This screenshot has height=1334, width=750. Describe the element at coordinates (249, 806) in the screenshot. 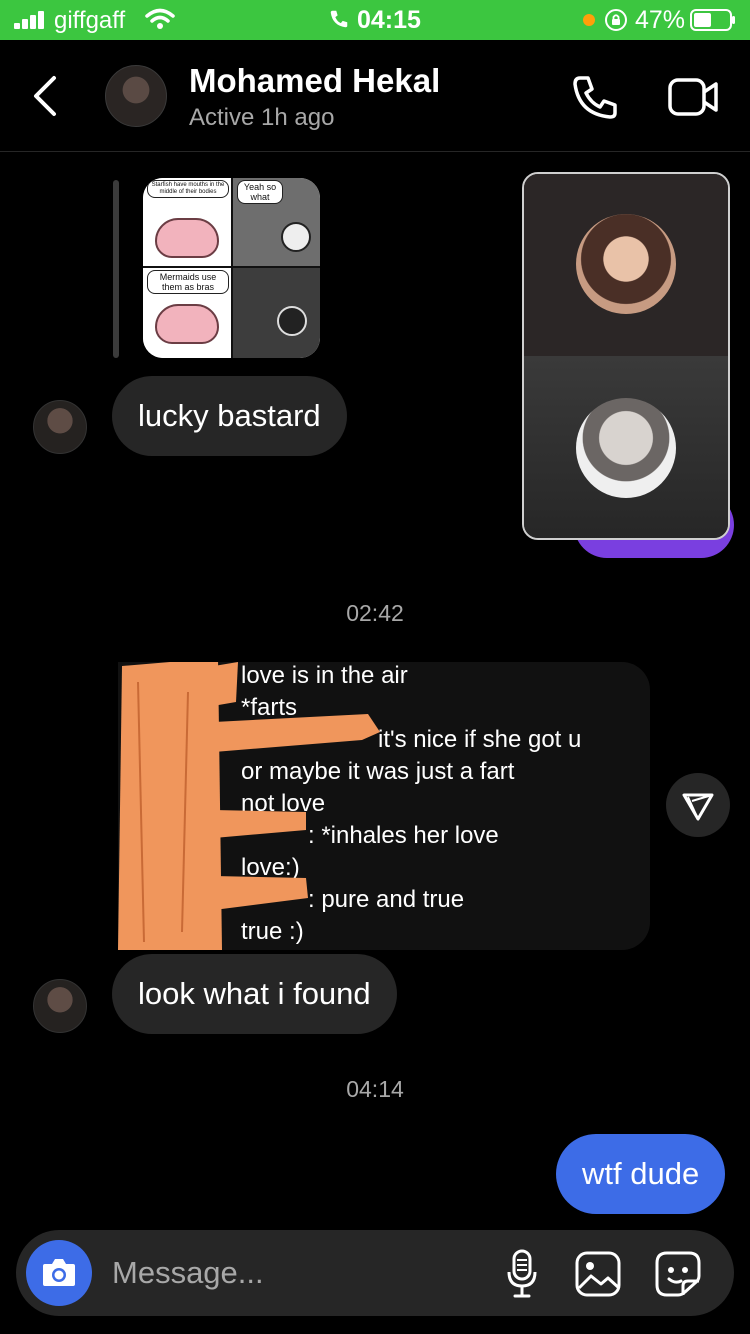

I see `redaction-scribble` at that location.